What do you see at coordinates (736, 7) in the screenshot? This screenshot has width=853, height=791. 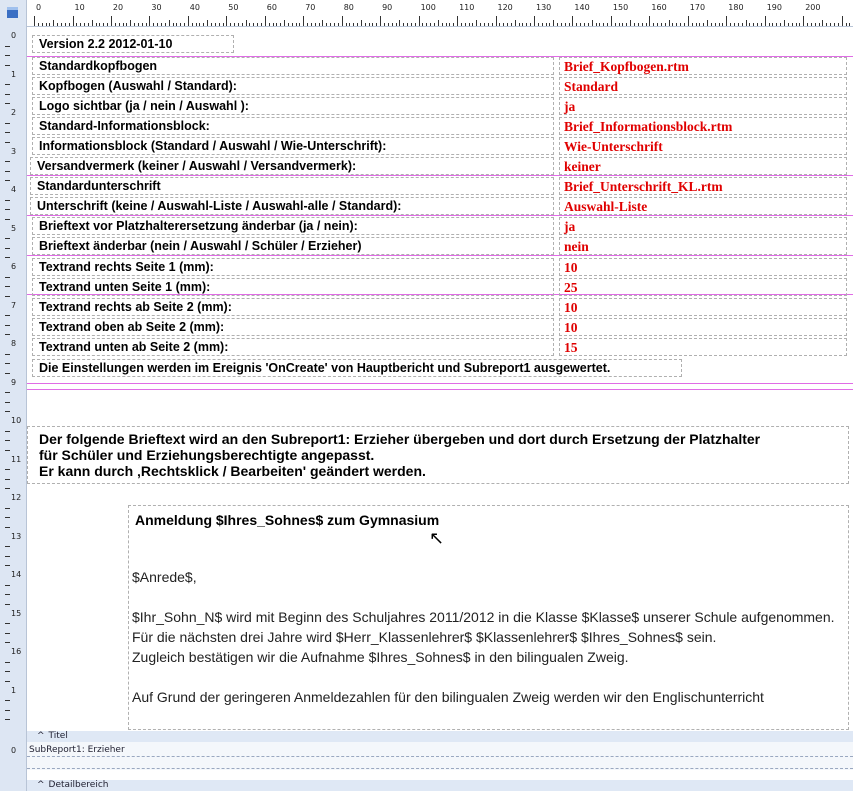 I see `ruler-label: 180` at bounding box center [736, 7].